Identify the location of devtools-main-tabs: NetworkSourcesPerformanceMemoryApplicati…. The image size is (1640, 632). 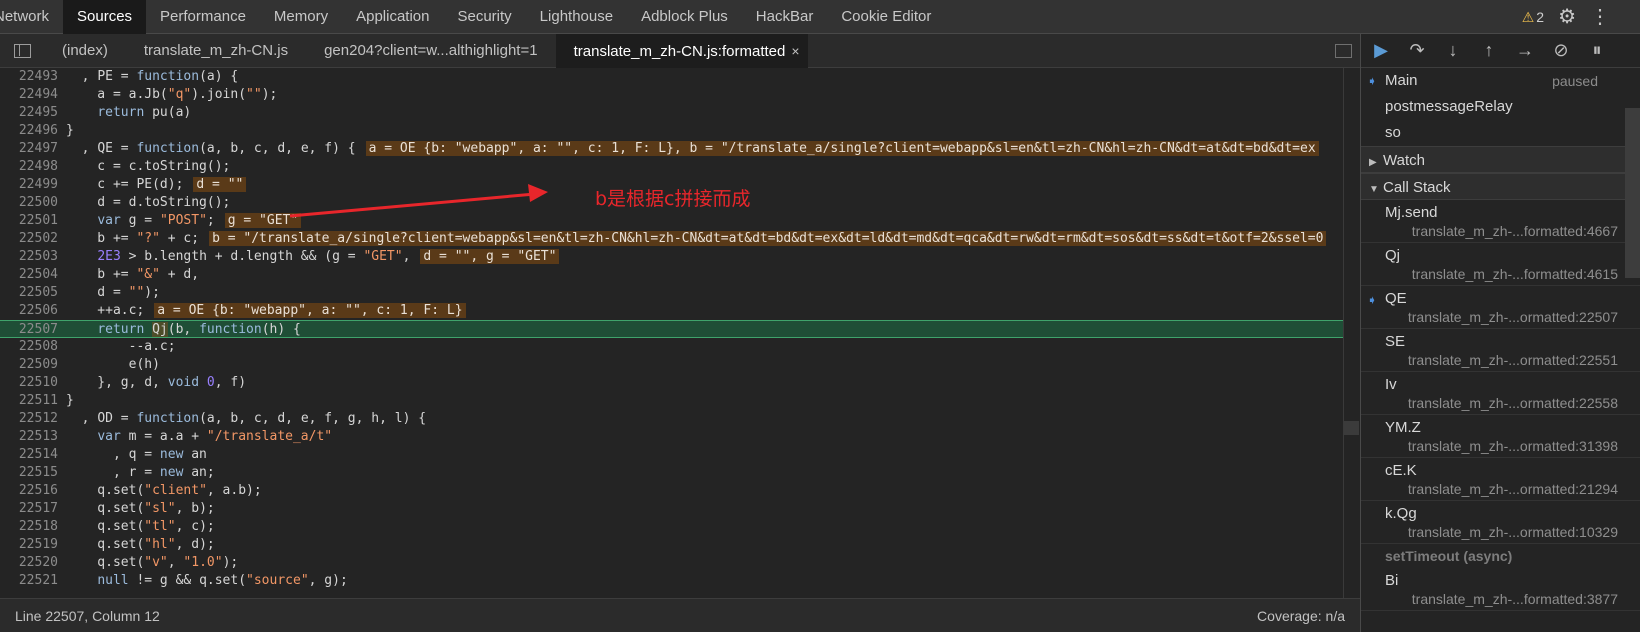
(820, 17).